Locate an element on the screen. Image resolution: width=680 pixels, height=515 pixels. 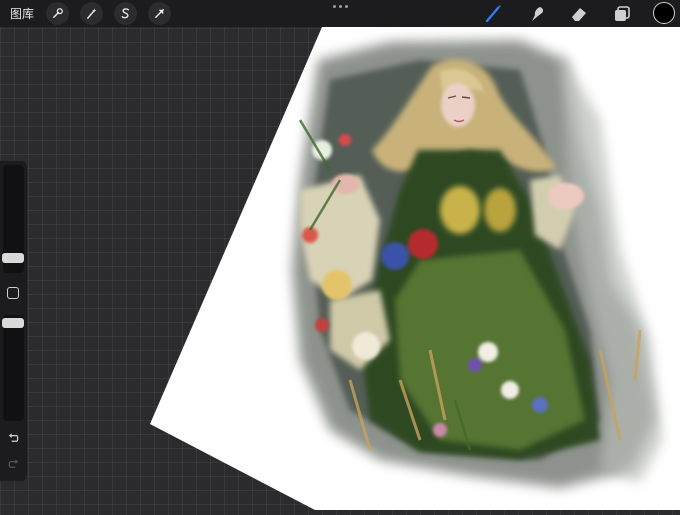
color-picker-swatch is located at coordinates (664, 13).